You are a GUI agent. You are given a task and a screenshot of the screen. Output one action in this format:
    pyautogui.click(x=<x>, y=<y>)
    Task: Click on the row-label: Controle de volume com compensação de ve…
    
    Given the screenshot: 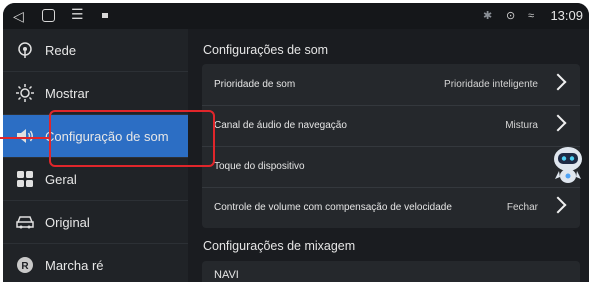 What is the action you would take?
    pyautogui.click(x=333, y=207)
    